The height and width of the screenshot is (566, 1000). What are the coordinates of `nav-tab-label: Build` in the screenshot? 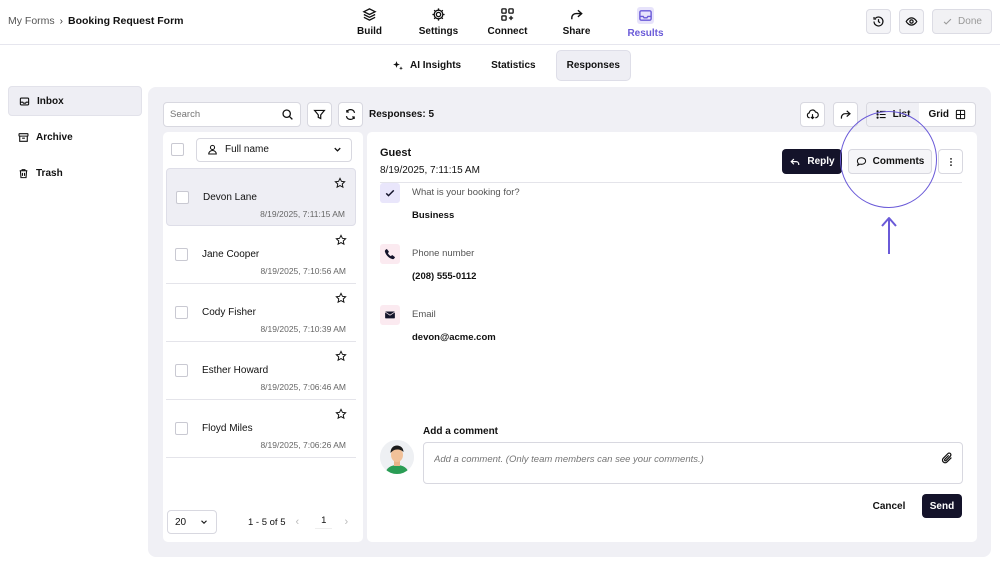 It's located at (369, 31).